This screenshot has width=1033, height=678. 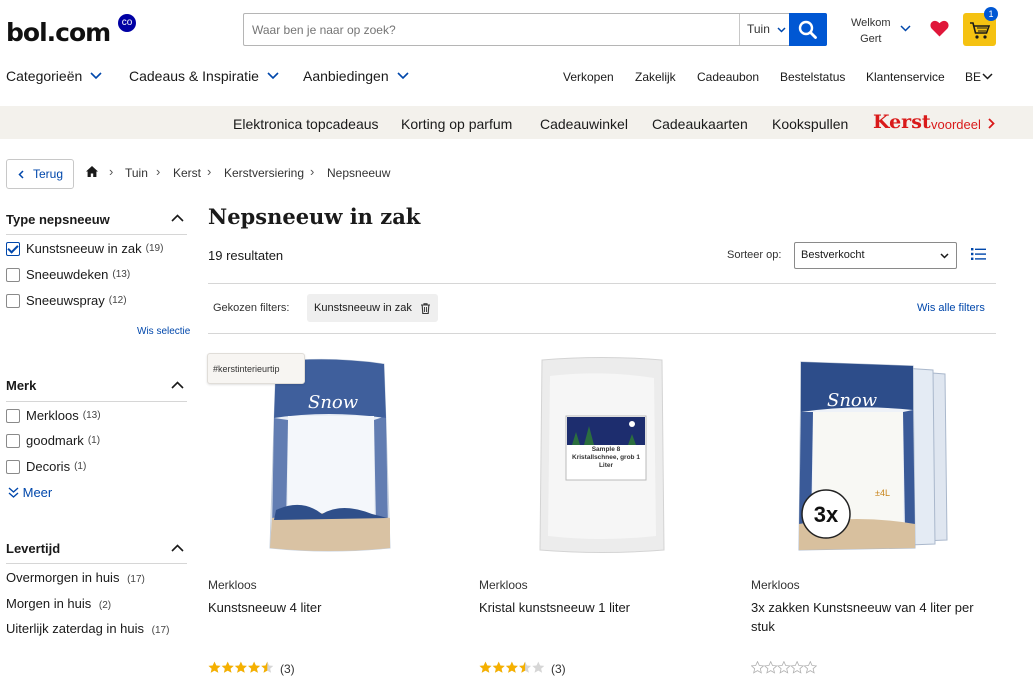 I want to click on active-filter-chip: Kunstsneeuw in zak, so click(x=372, y=308).